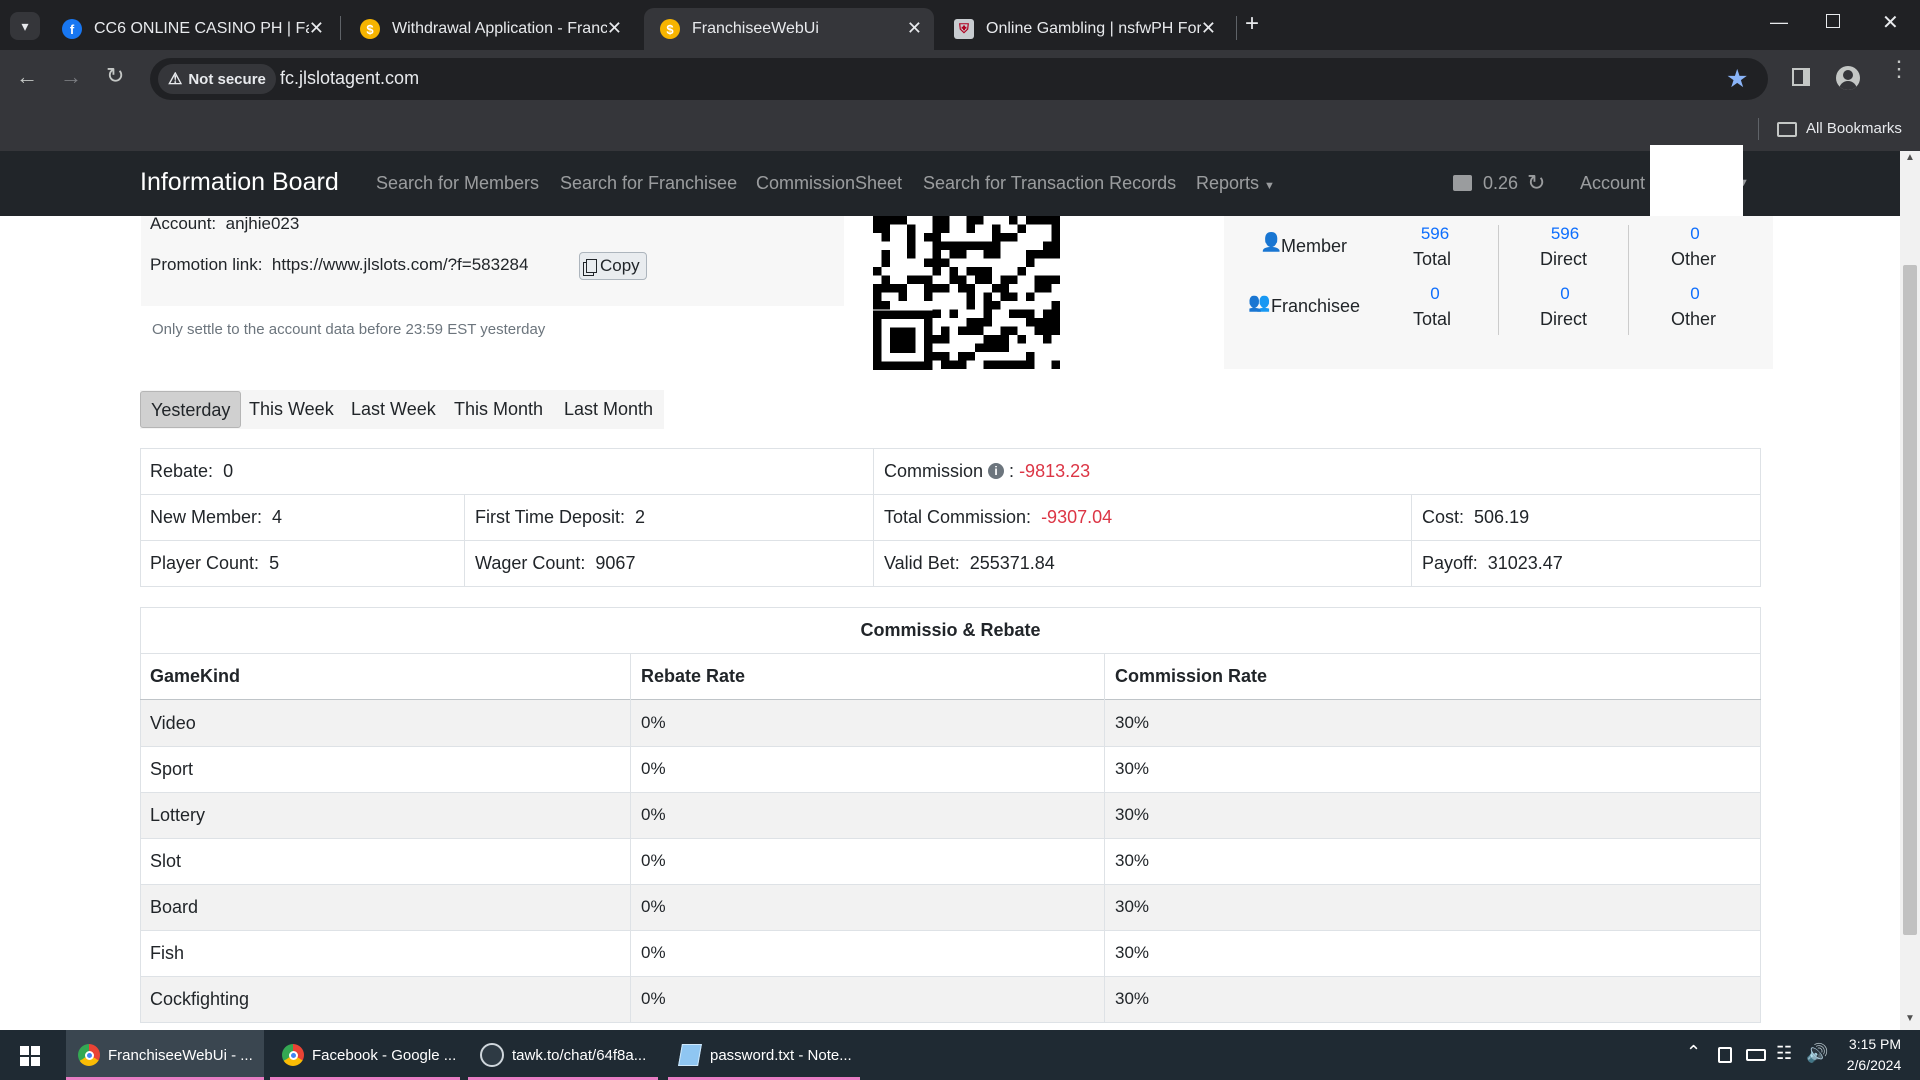  What do you see at coordinates (1737, 79) in the screenshot?
I see `bookmark-star-icon: ★` at bounding box center [1737, 79].